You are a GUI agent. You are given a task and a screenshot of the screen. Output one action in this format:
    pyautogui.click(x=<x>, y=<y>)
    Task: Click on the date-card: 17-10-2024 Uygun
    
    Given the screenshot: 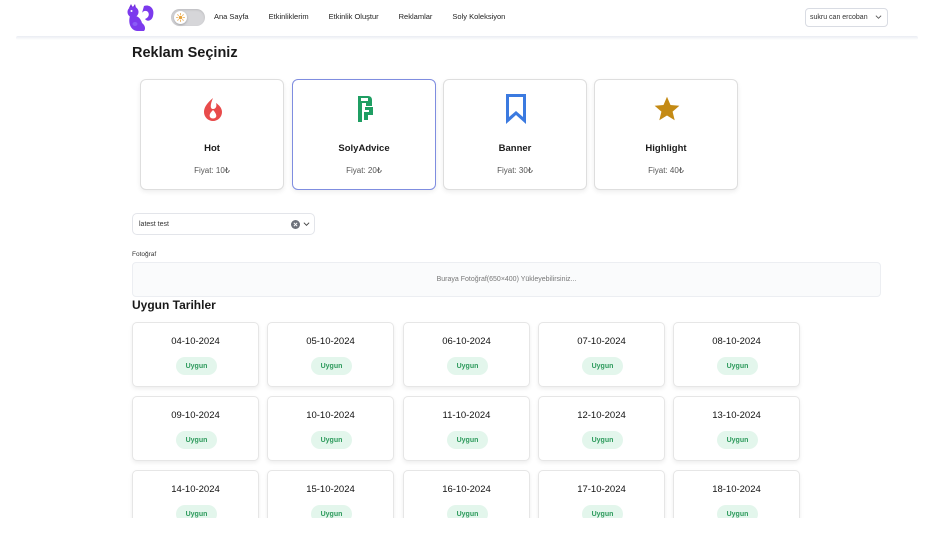 What is the action you would take?
    pyautogui.click(x=601, y=494)
    